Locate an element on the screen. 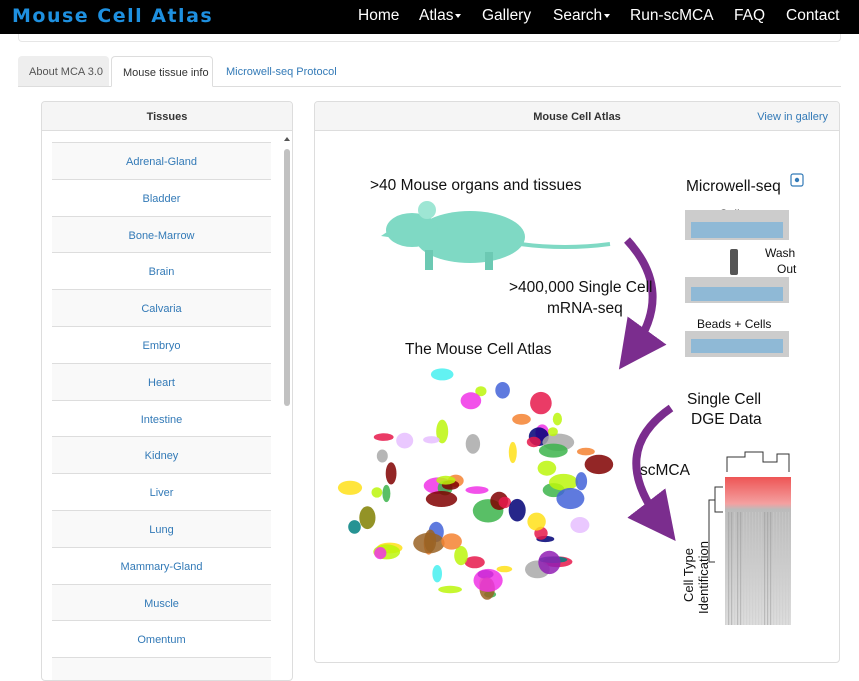 The image size is (859, 681). nav-search: Search is located at coordinates (582, 16).